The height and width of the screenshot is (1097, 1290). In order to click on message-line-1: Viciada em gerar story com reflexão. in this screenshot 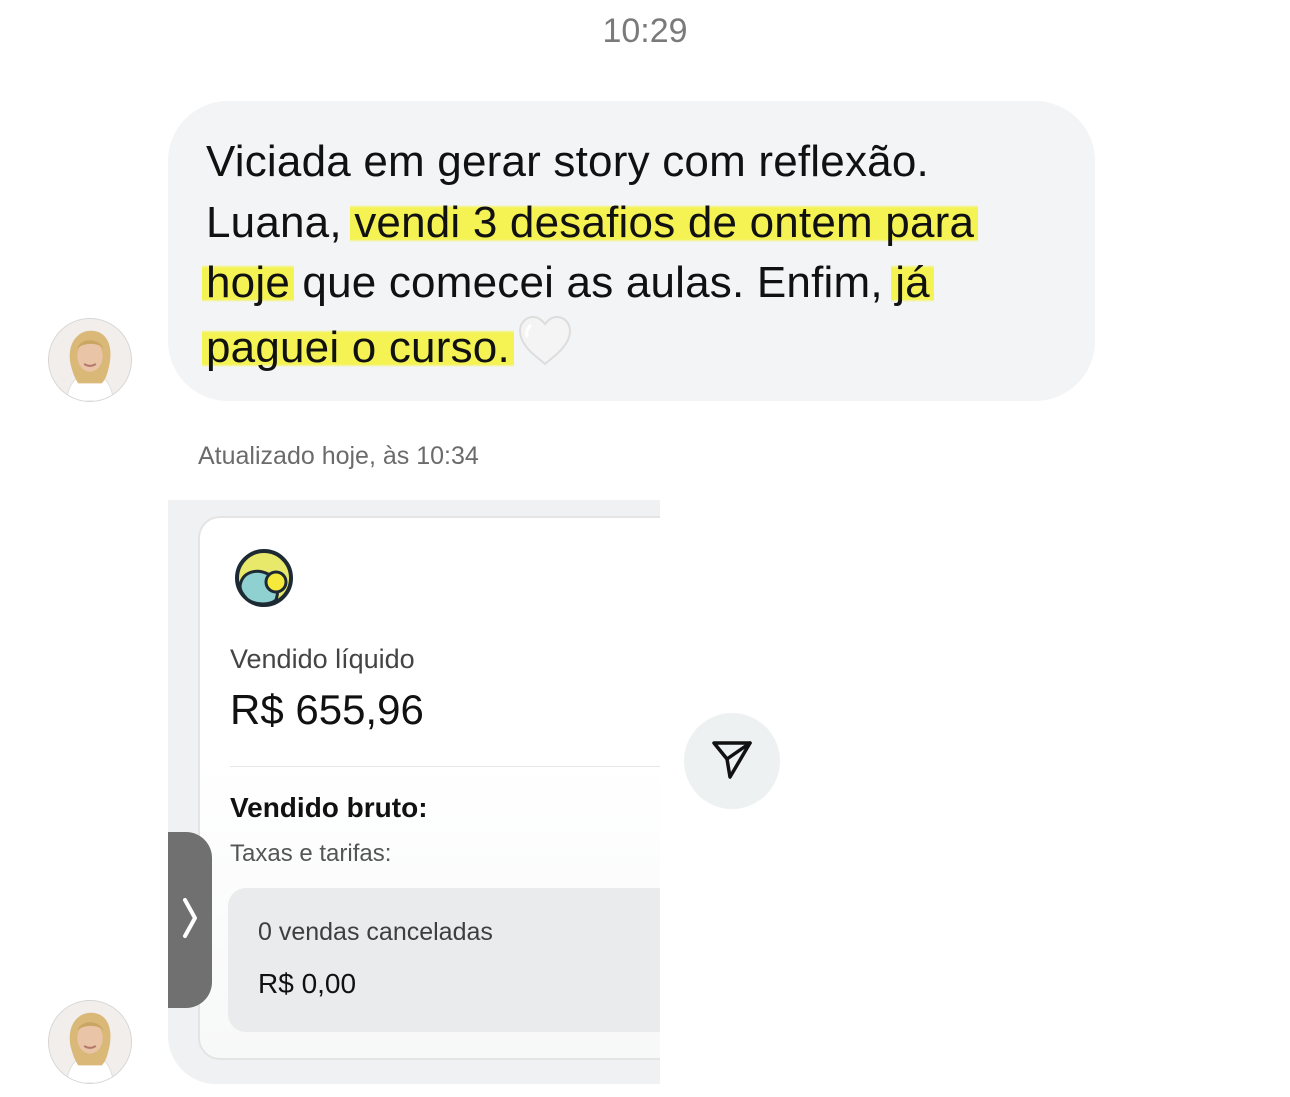, I will do `click(567, 161)`.